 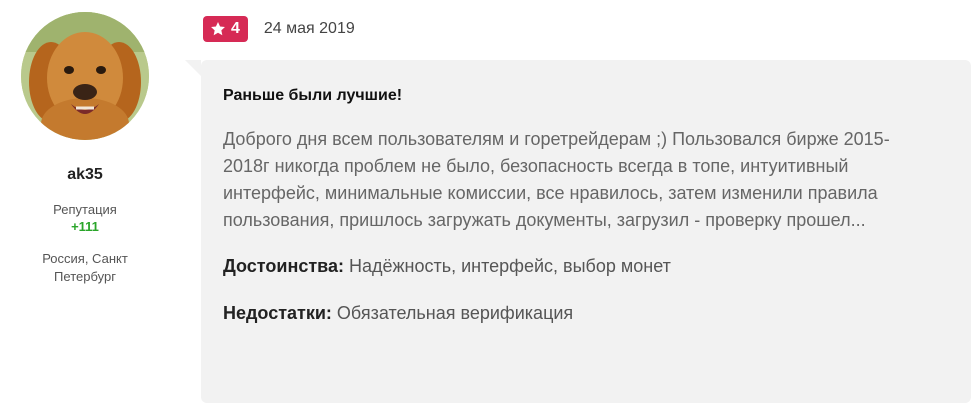 What do you see at coordinates (85, 175) in the screenshot?
I see `username: ak35` at bounding box center [85, 175].